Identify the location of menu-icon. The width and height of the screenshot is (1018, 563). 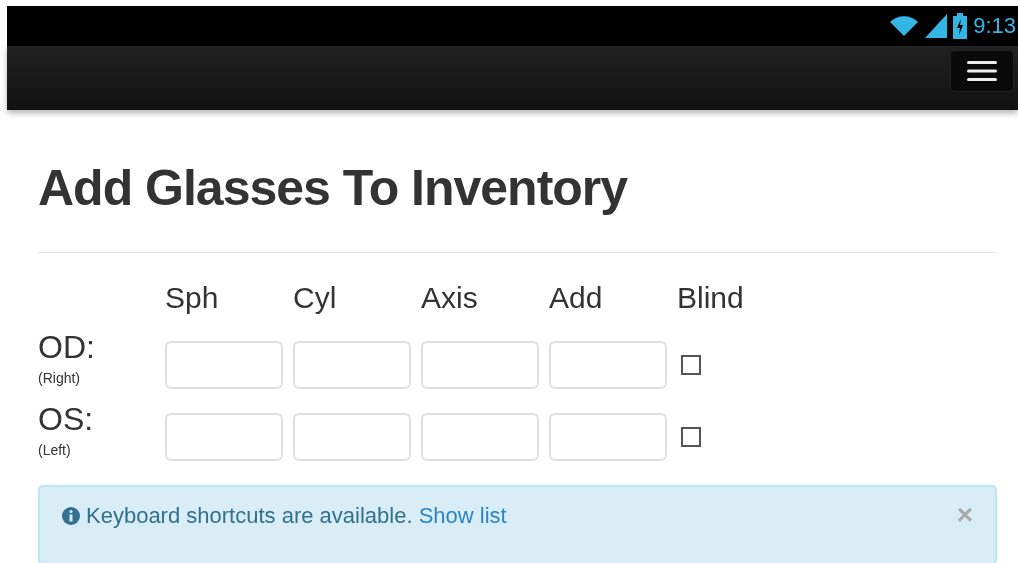
(982, 71).